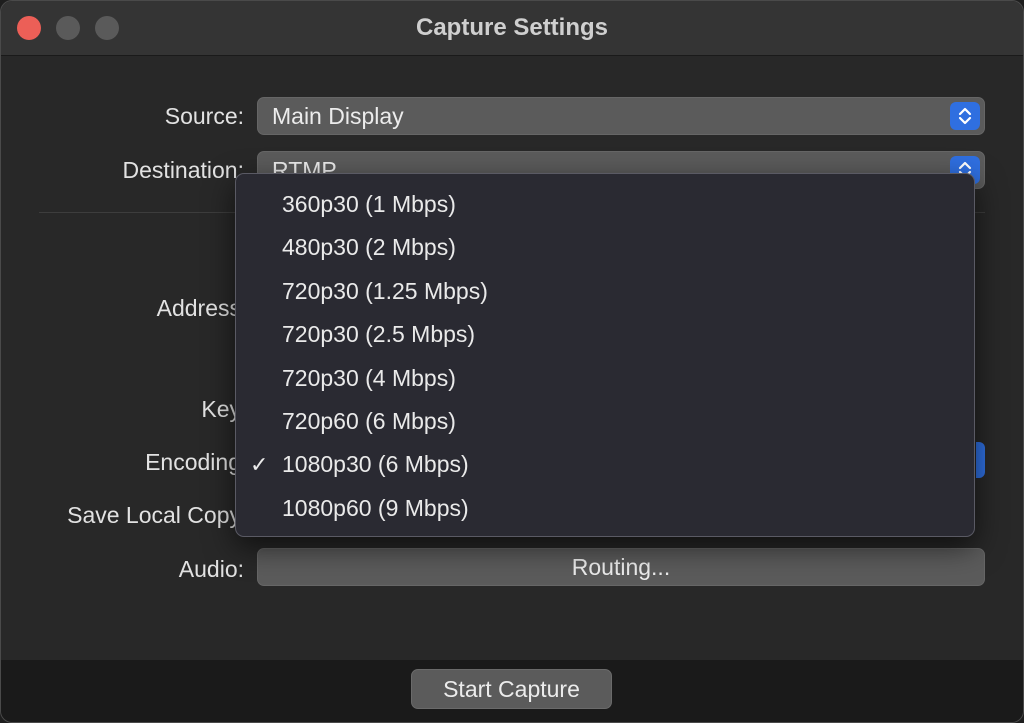 Image resolution: width=1024 pixels, height=723 pixels. Describe the element at coordinates (154, 515) in the screenshot. I see `save-local-copy-label: Save Local Copy` at that location.